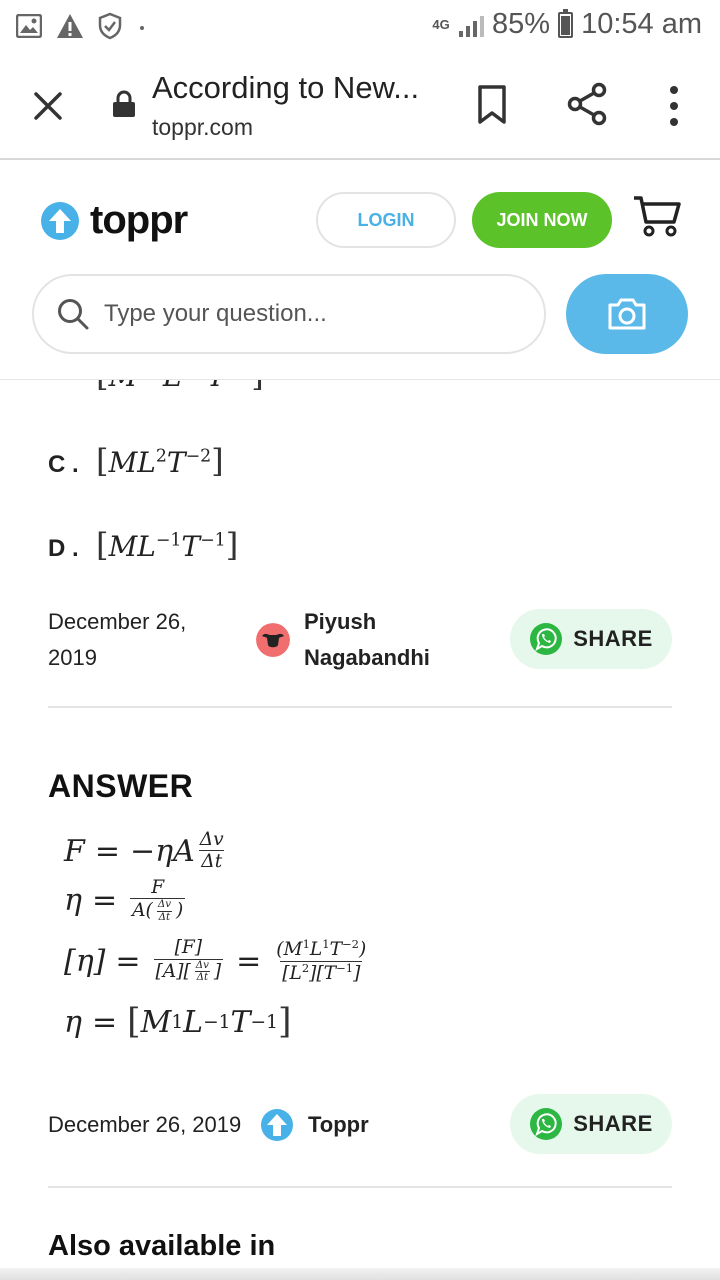  Describe the element at coordinates (167, 545) in the screenshot. I see `option-expression: [ML−1T−1]` at that location.